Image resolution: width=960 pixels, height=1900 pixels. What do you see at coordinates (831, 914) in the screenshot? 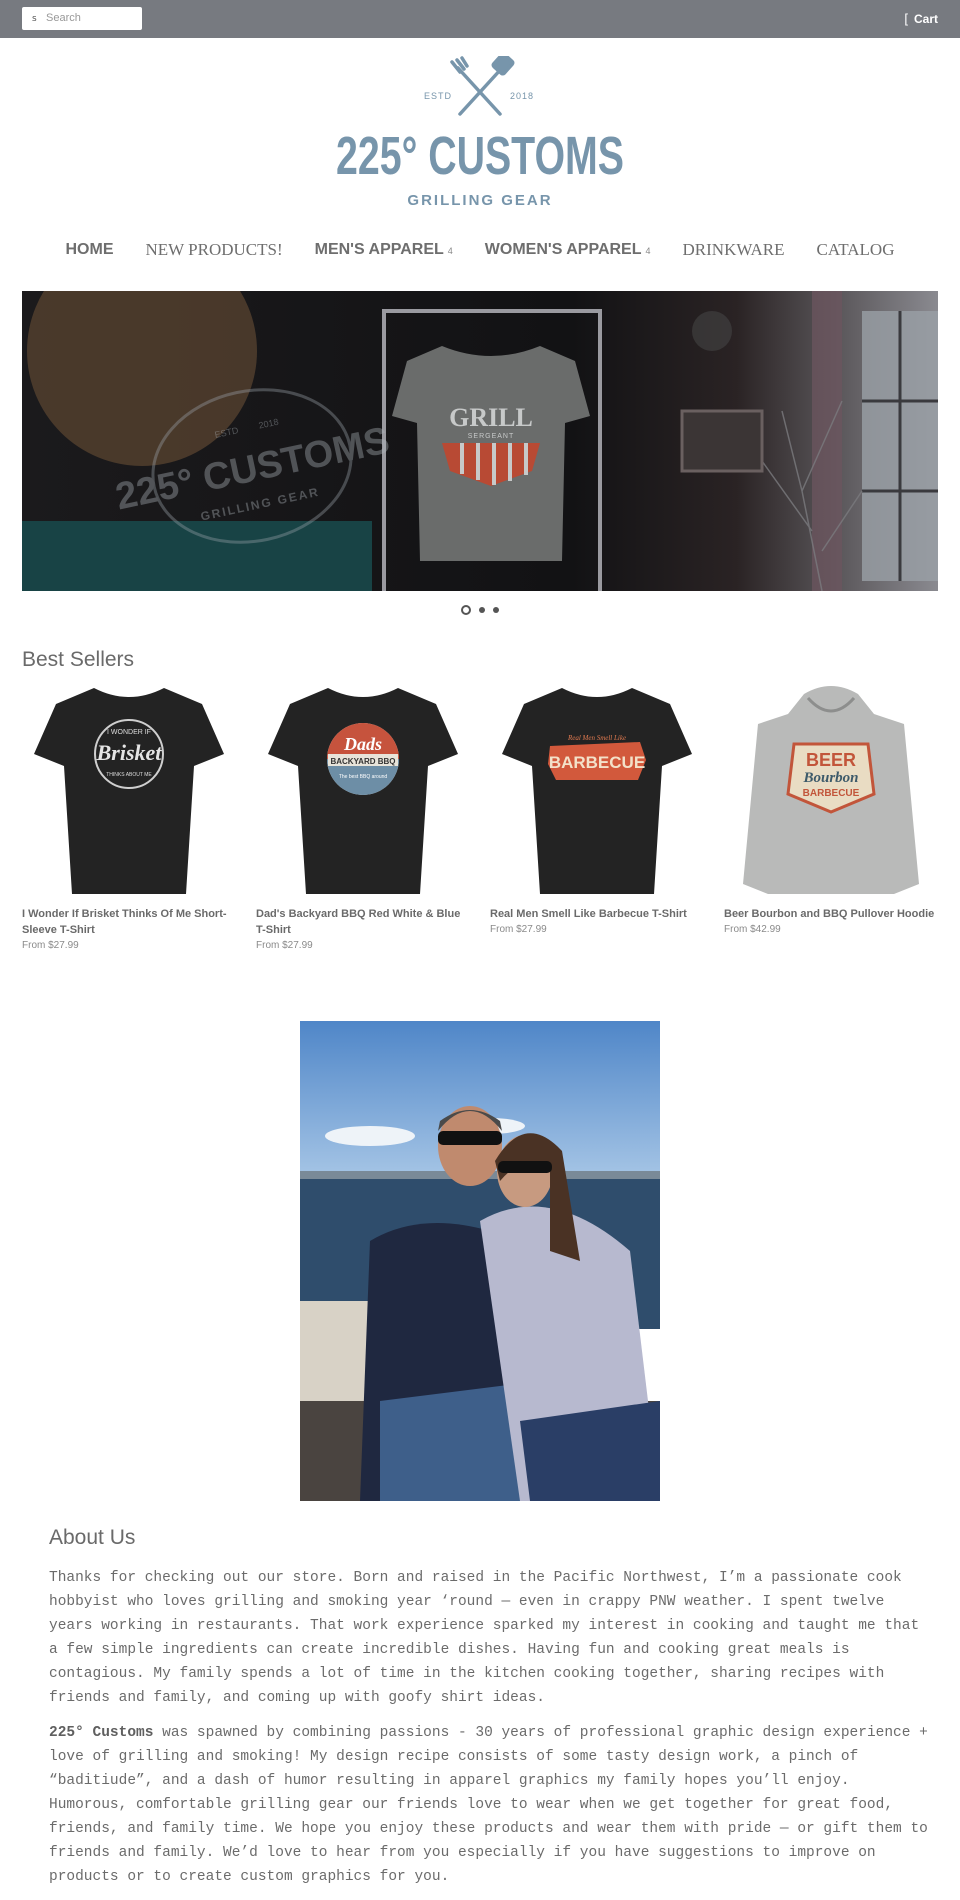
I see `product-name: Beer Bourbon and BBQ Pullover Hoodie` at bounding box center [831, 914].